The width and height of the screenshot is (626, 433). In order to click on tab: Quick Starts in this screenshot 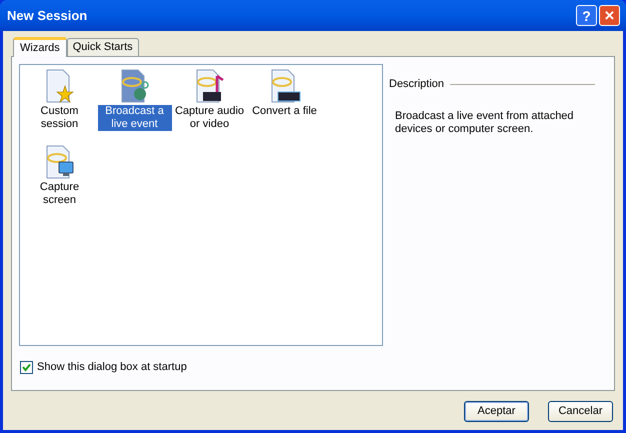, I will do `click(102, 47)`.